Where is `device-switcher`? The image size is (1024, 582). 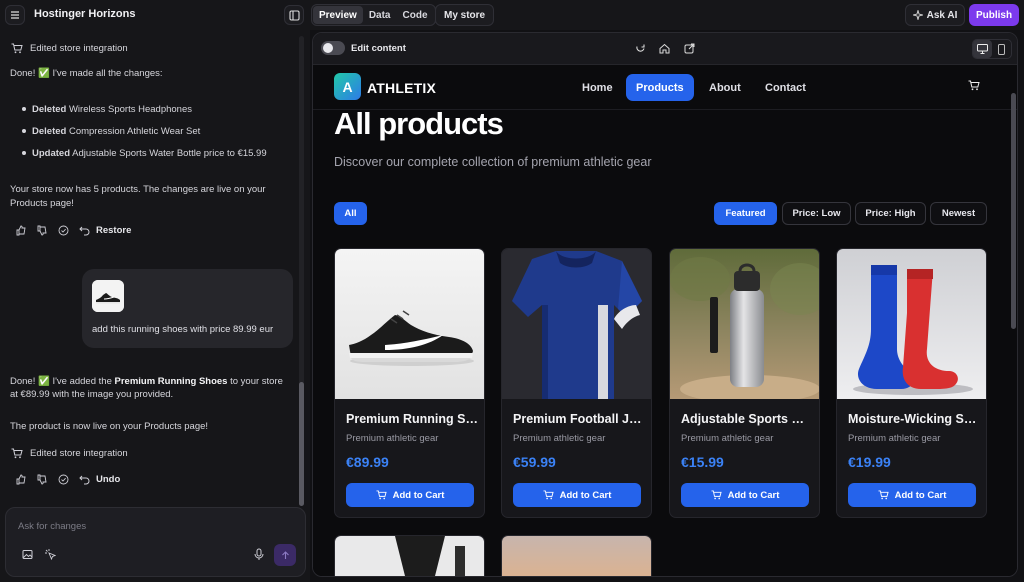
device-switcher is located at coordinates (992, 49).